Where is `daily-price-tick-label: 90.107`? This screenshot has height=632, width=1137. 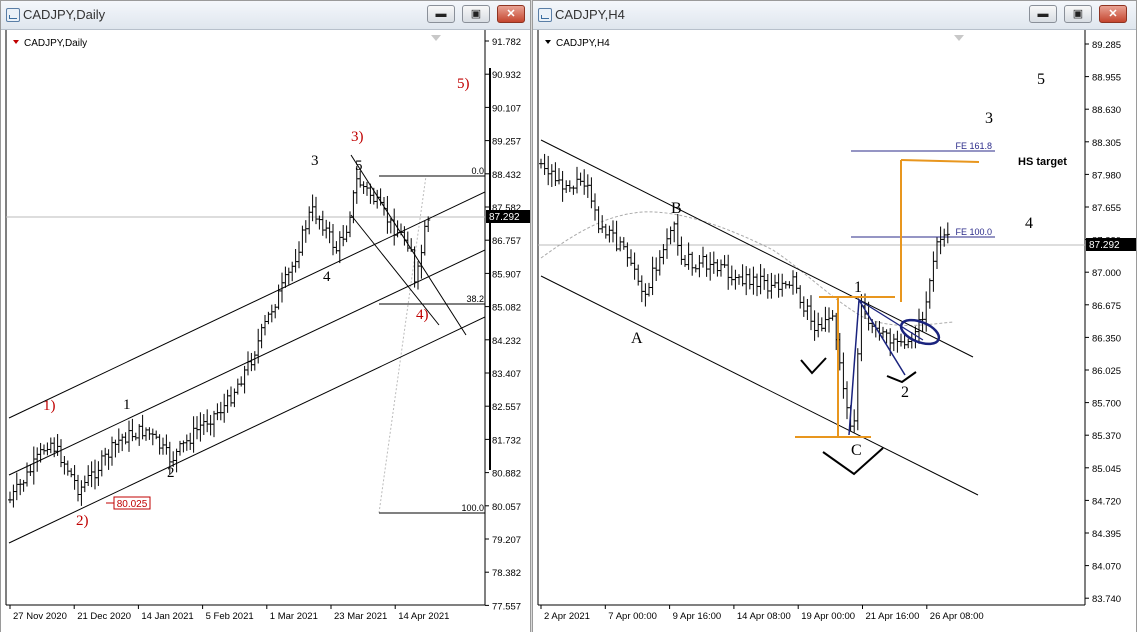 daily-price-tick-label: 90.107 is located at coordinates (506, 108).